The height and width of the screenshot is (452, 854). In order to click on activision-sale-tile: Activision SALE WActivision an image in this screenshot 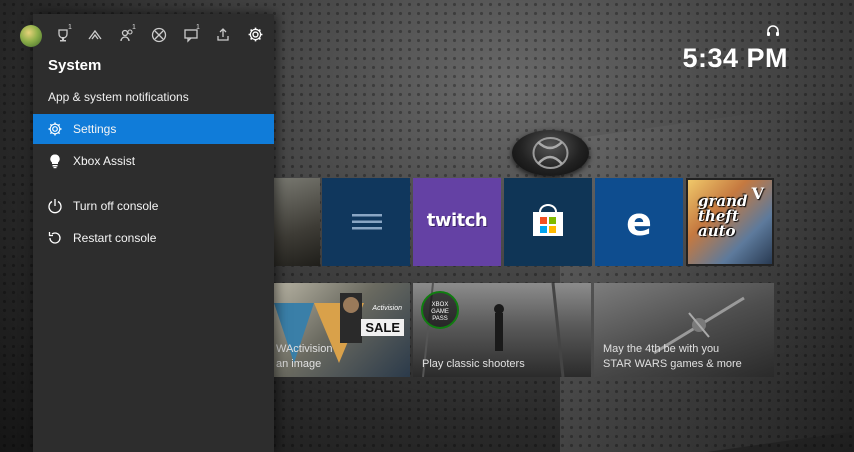, I will do `click(342, 330)`.